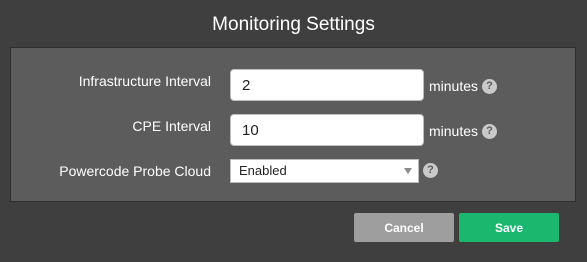 The height and width of the screenshot is (262, 587). Describe the element at coordinates (263, 170) in the screenshot. I see `probe-cloud-selected-value: Enabled` at that location.